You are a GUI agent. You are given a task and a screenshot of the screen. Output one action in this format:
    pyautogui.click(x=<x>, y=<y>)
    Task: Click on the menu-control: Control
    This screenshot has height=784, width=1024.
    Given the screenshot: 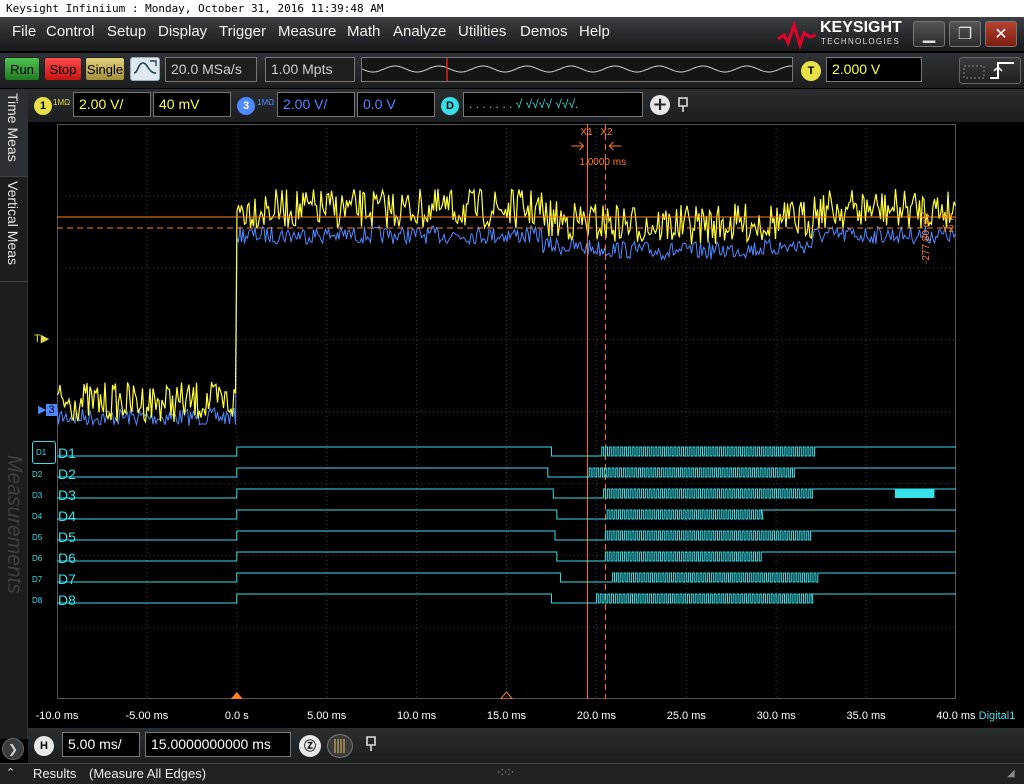 What is the action you would take?
    pyautogui.click(x=70, y=31)
    